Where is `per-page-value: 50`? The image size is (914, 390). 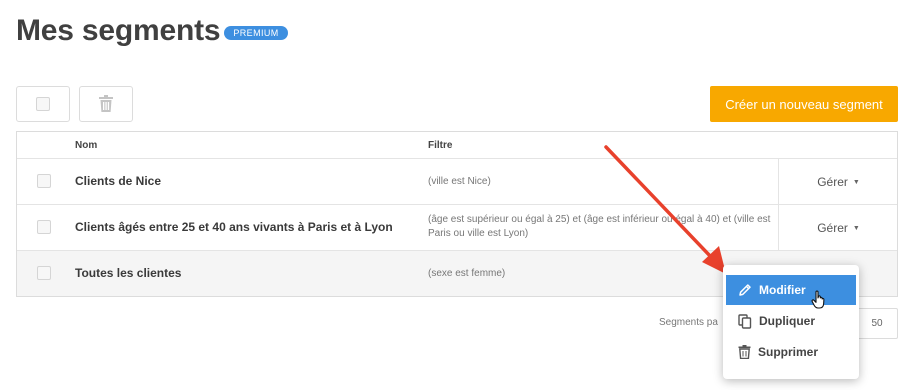 per-page-value: 50 is located at coordinates (877, 323).